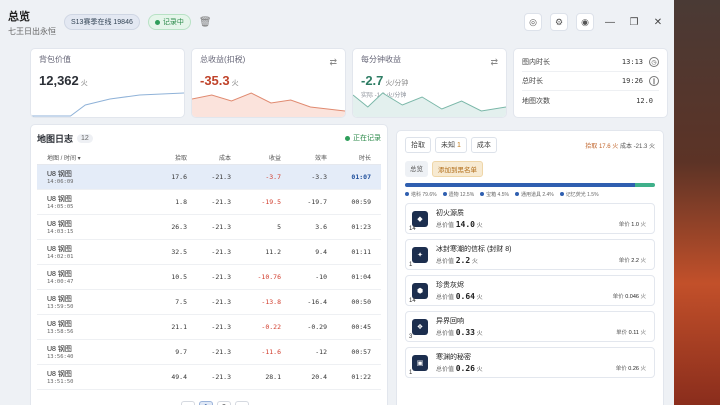  I want to click on item-thumbnail-icon: ❖, so click(420, 326).